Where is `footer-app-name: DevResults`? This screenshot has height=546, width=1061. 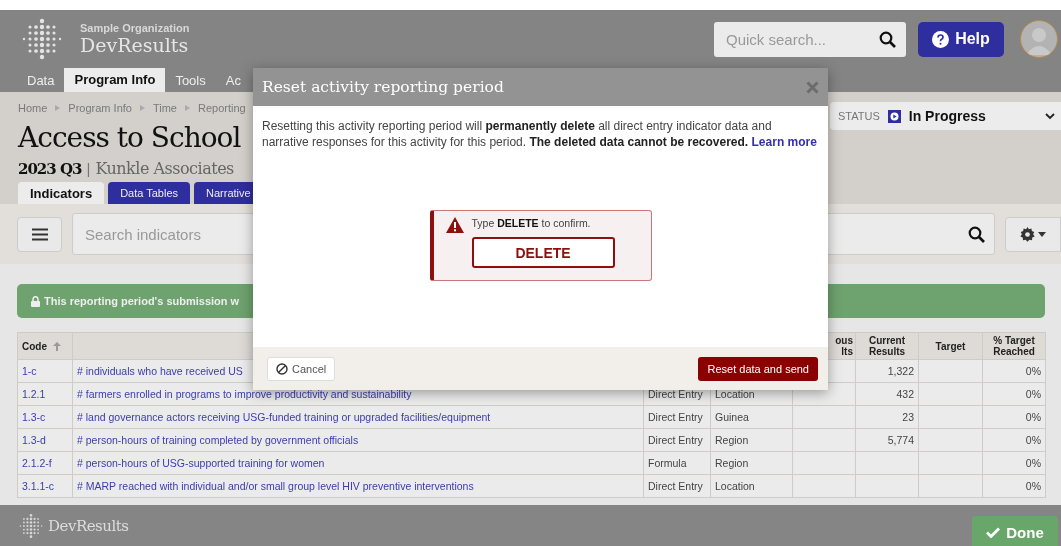 footer-app-name: DevResults is located at coordinates (88, 525).